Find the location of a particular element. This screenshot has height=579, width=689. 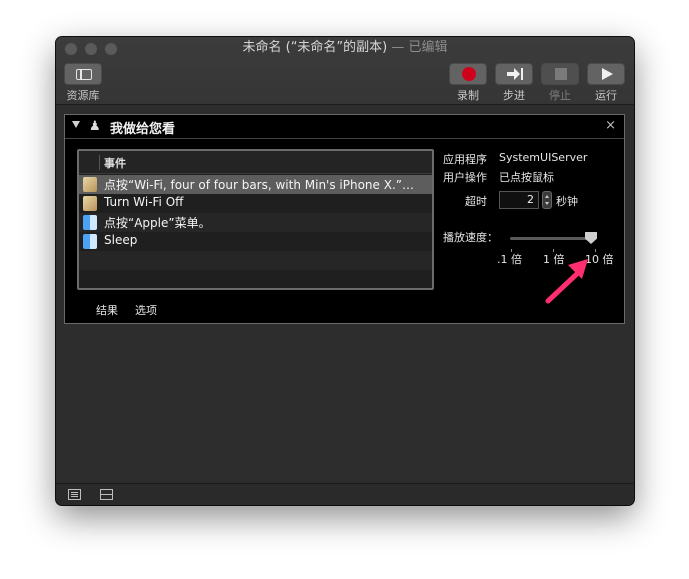

row-text: Turn Wi-Fi Off is located at coordinates (144, 202).